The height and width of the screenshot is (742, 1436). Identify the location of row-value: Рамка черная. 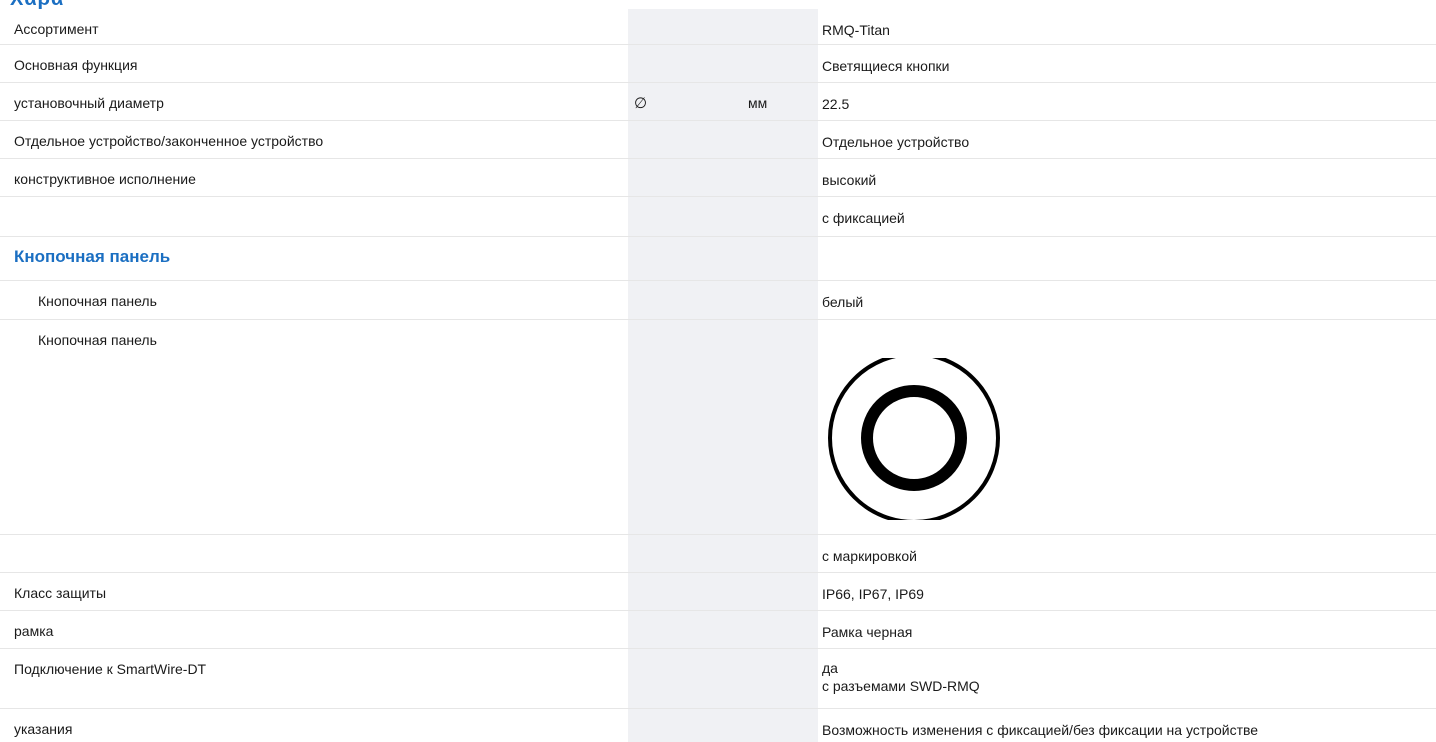
(867, 632).